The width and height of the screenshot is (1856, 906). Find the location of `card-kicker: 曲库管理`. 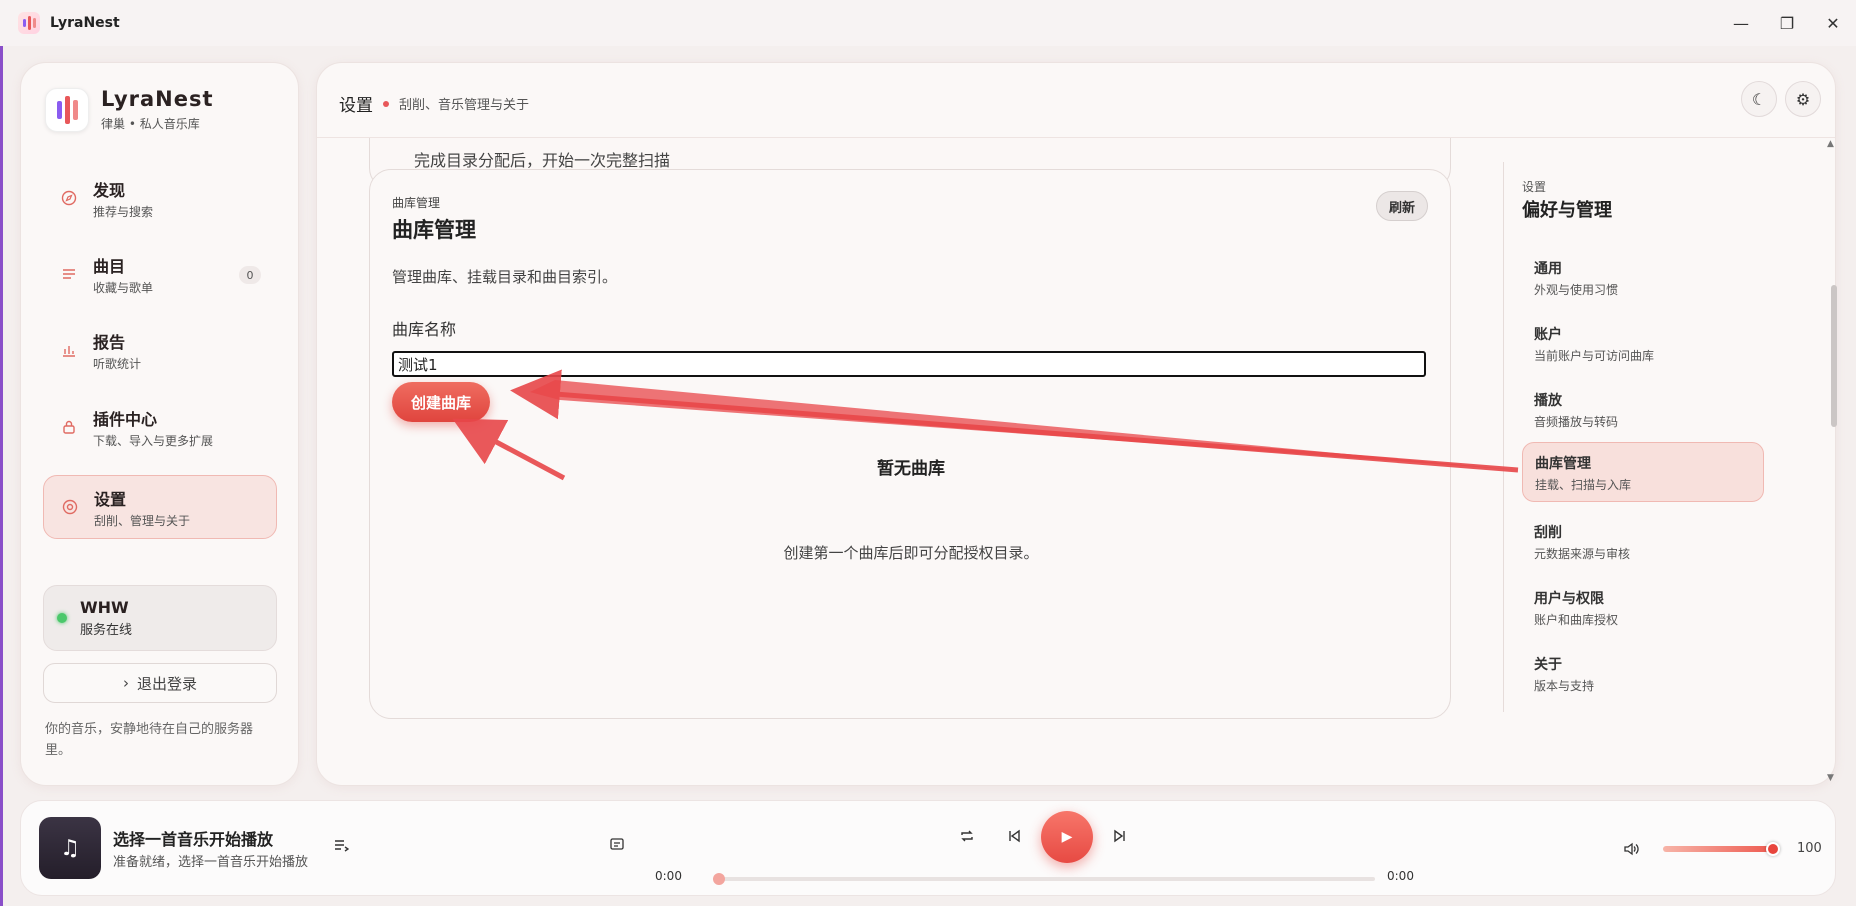

card-kicker: 曲库管理 is located at coordinates (416, 203).